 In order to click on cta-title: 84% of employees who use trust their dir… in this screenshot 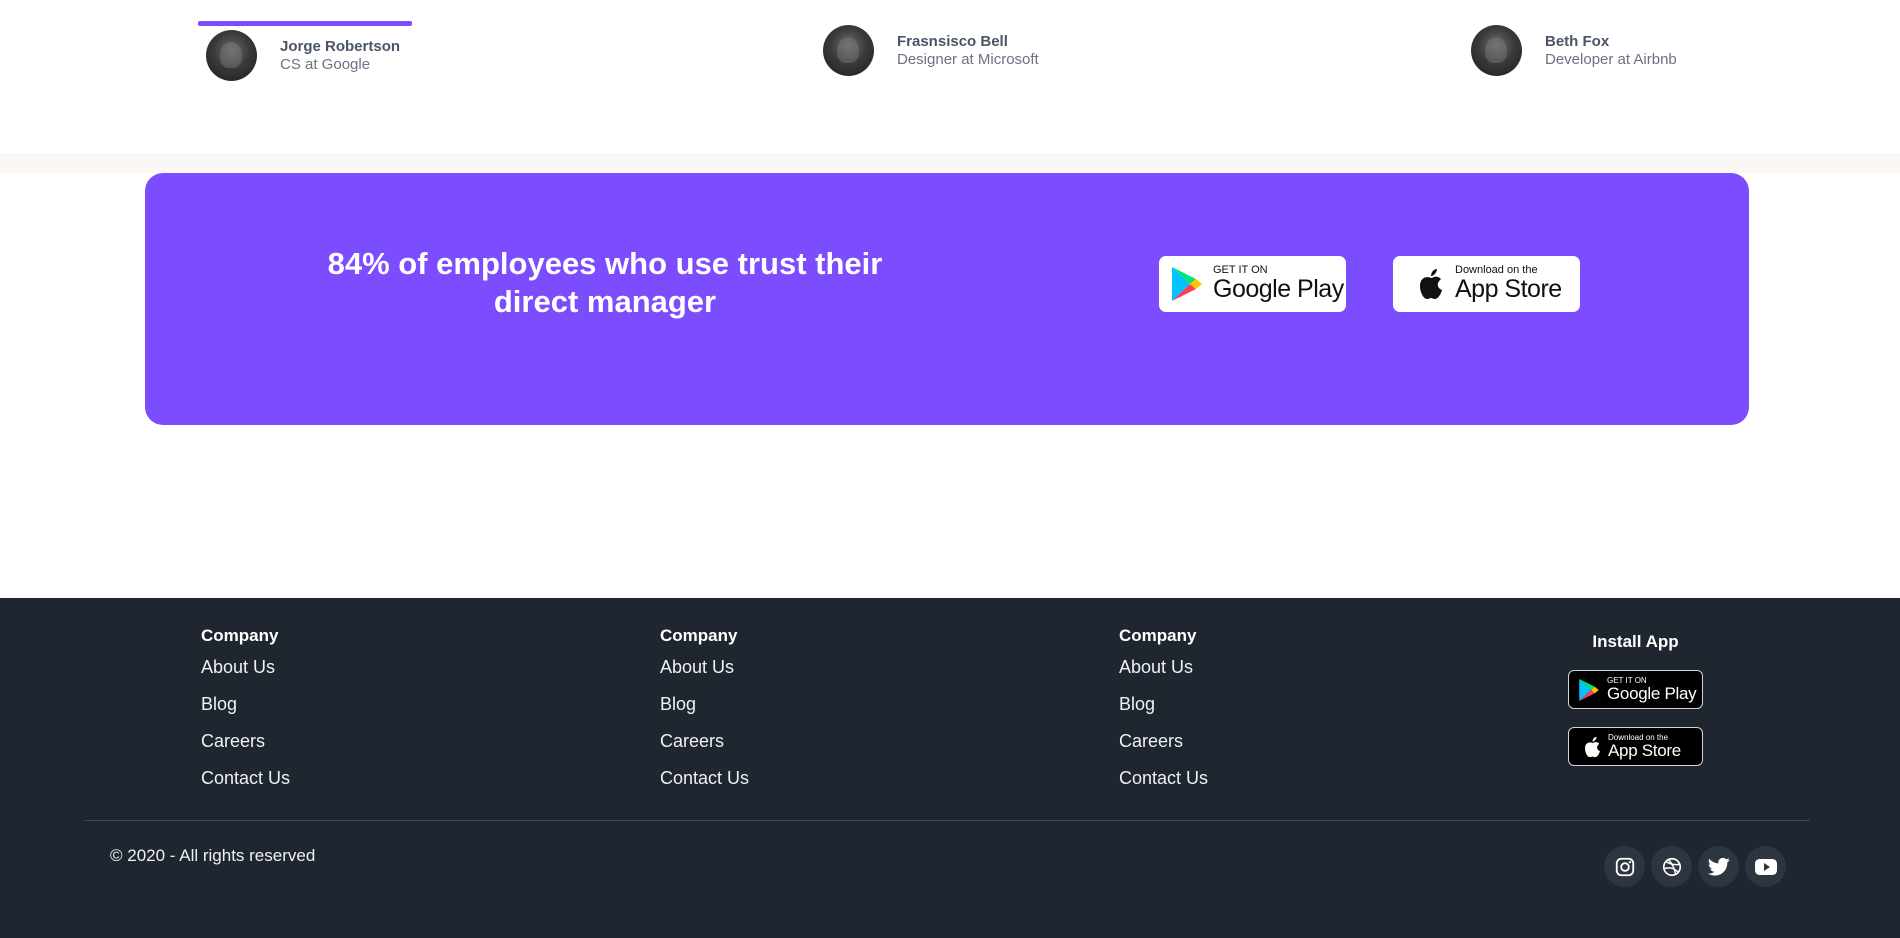, I will do `click(605, 282)`.